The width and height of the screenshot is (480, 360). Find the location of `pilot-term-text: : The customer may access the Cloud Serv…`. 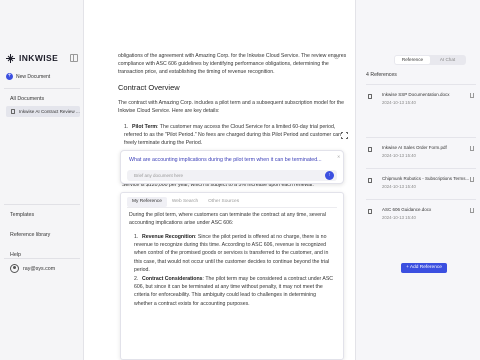

pilot-term-text: : The customer may access the Cloud Serv… is located at coordinates (233, 135).